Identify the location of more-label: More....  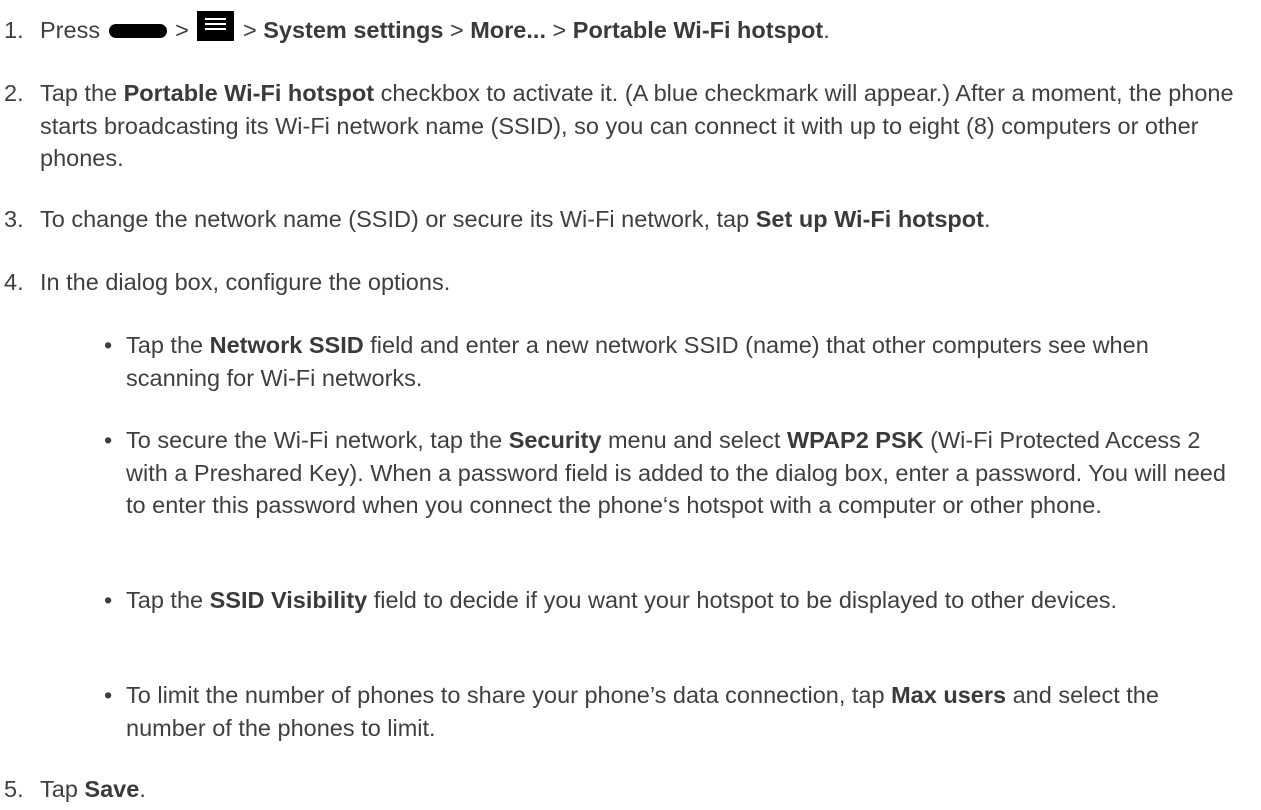
(508, 30).